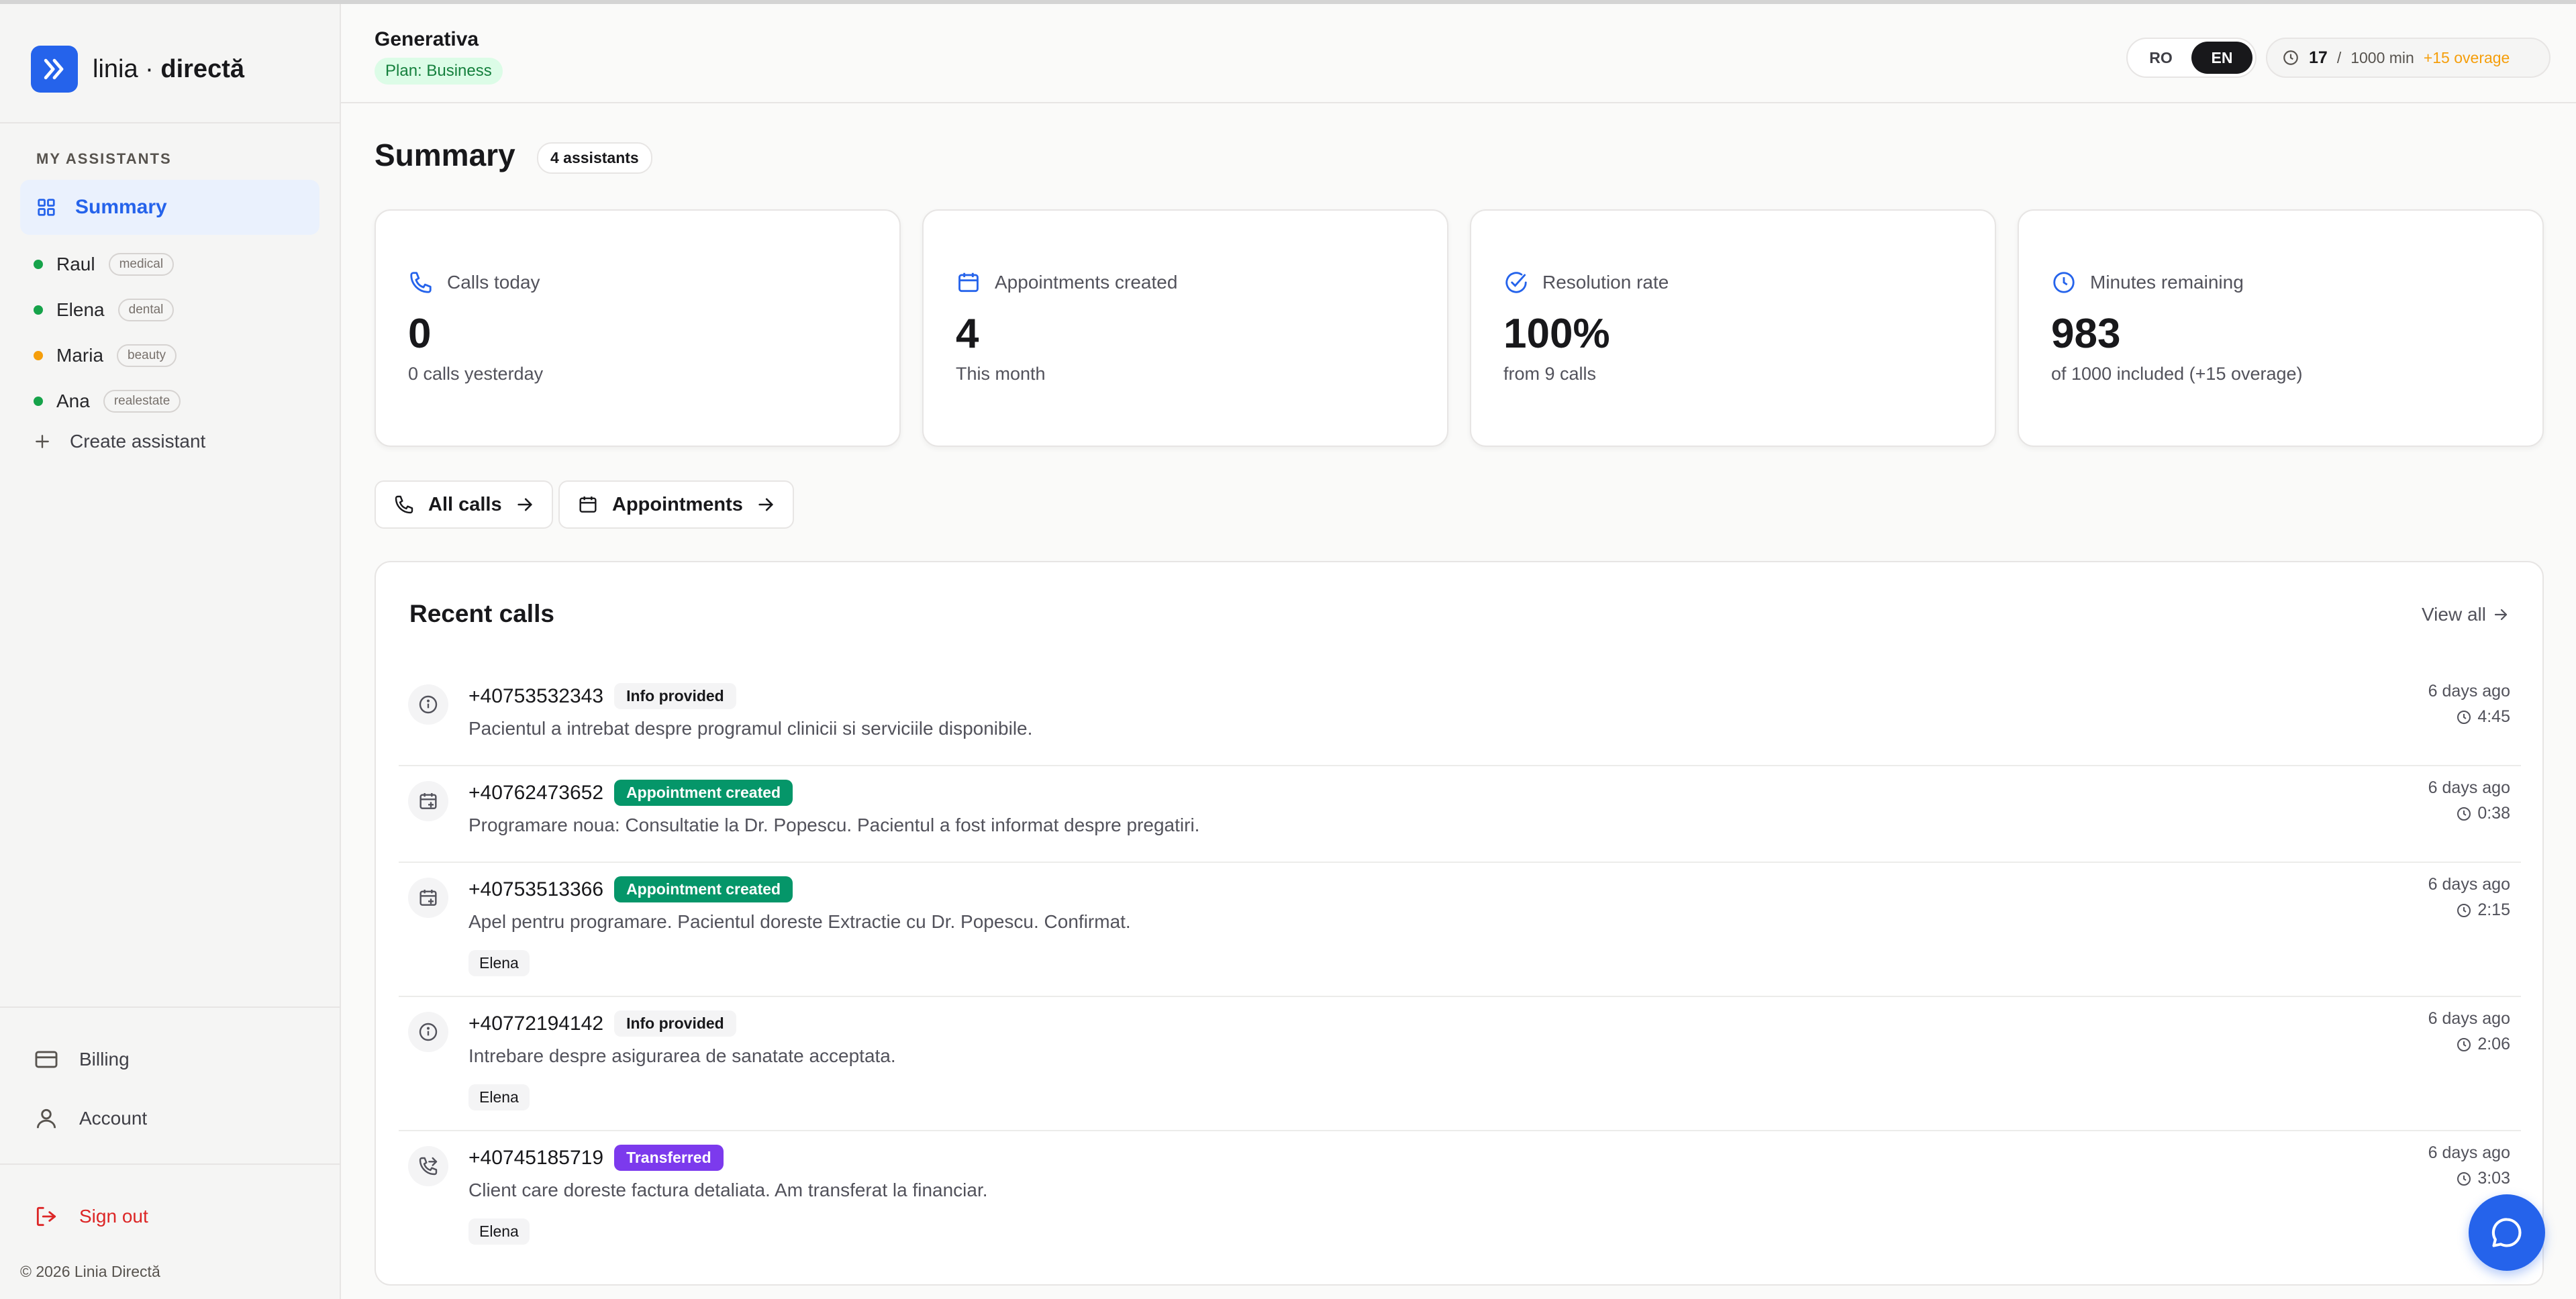 The width and height of the screenshot is (2576, 1299). I want to click on assistant-tag: realestate, so click(142, 402).